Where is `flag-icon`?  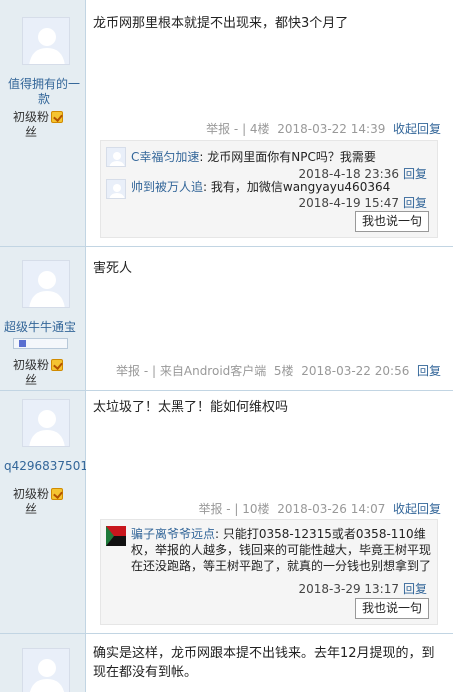
flag-icon is located at coordinates (116, 536).